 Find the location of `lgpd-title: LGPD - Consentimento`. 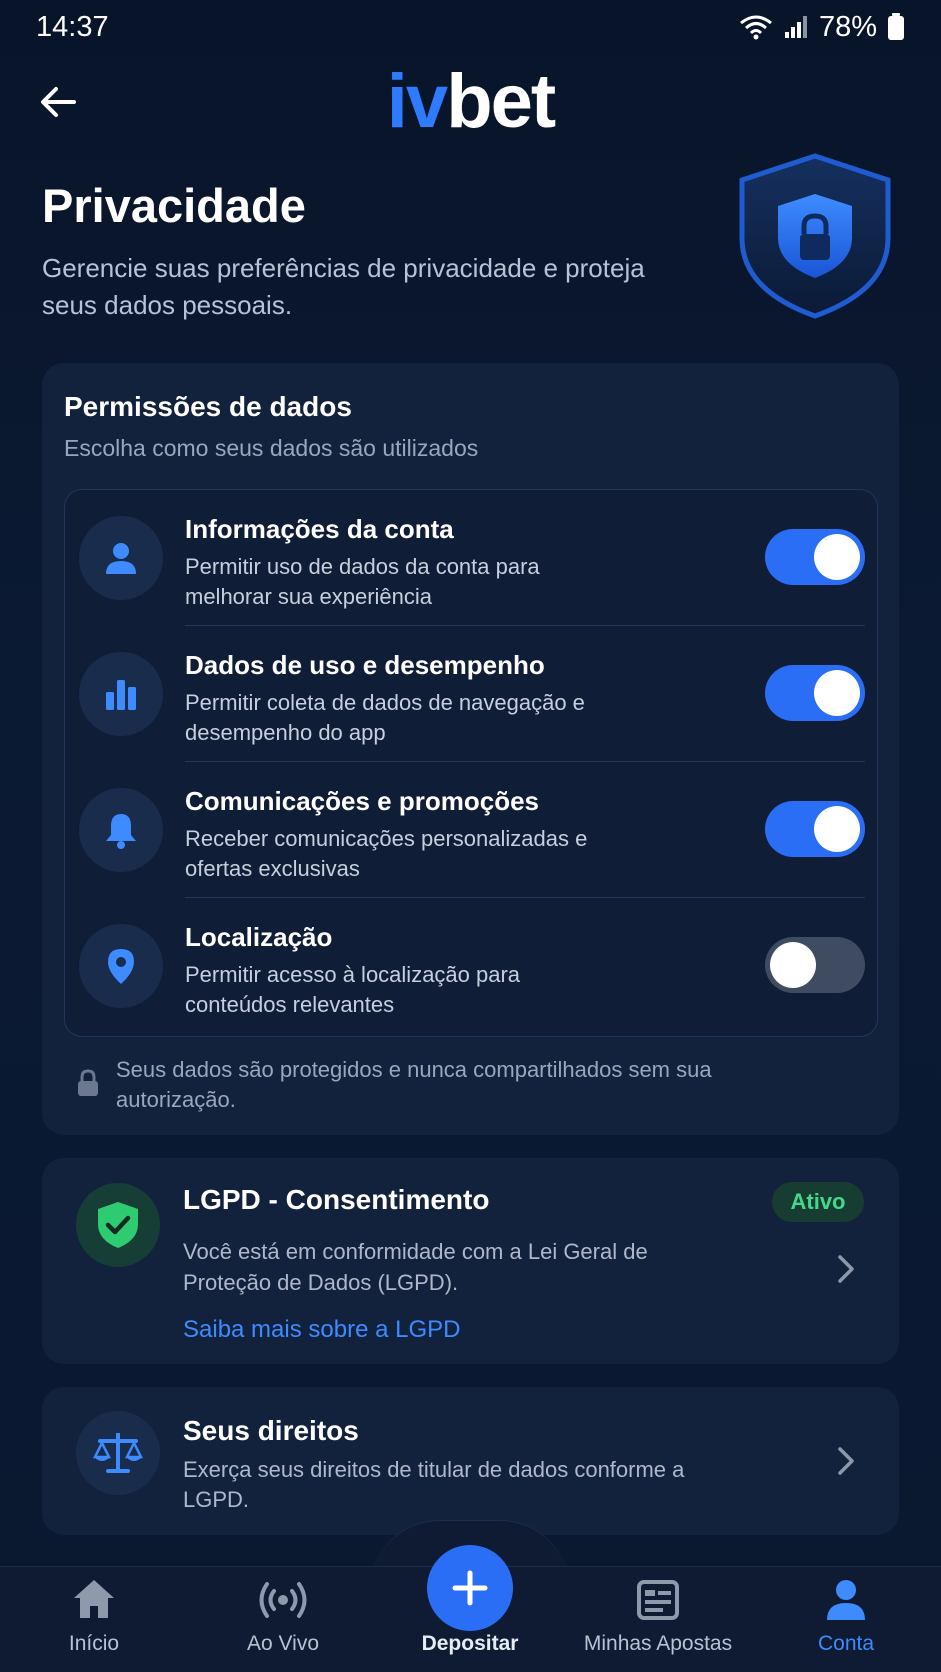

lgpd-title: LGPD - Consentimento is located at coordinates (336, 1199).